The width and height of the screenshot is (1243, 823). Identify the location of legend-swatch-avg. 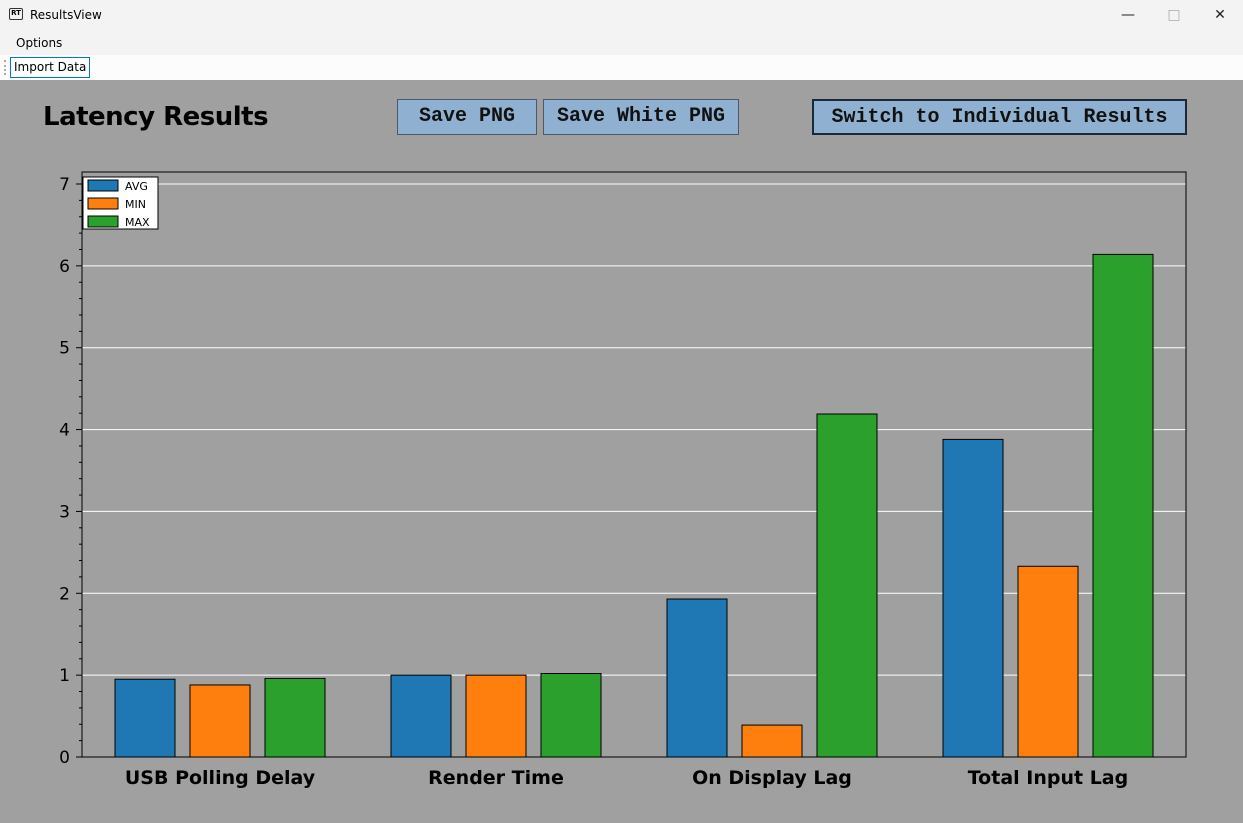
(103, 185).